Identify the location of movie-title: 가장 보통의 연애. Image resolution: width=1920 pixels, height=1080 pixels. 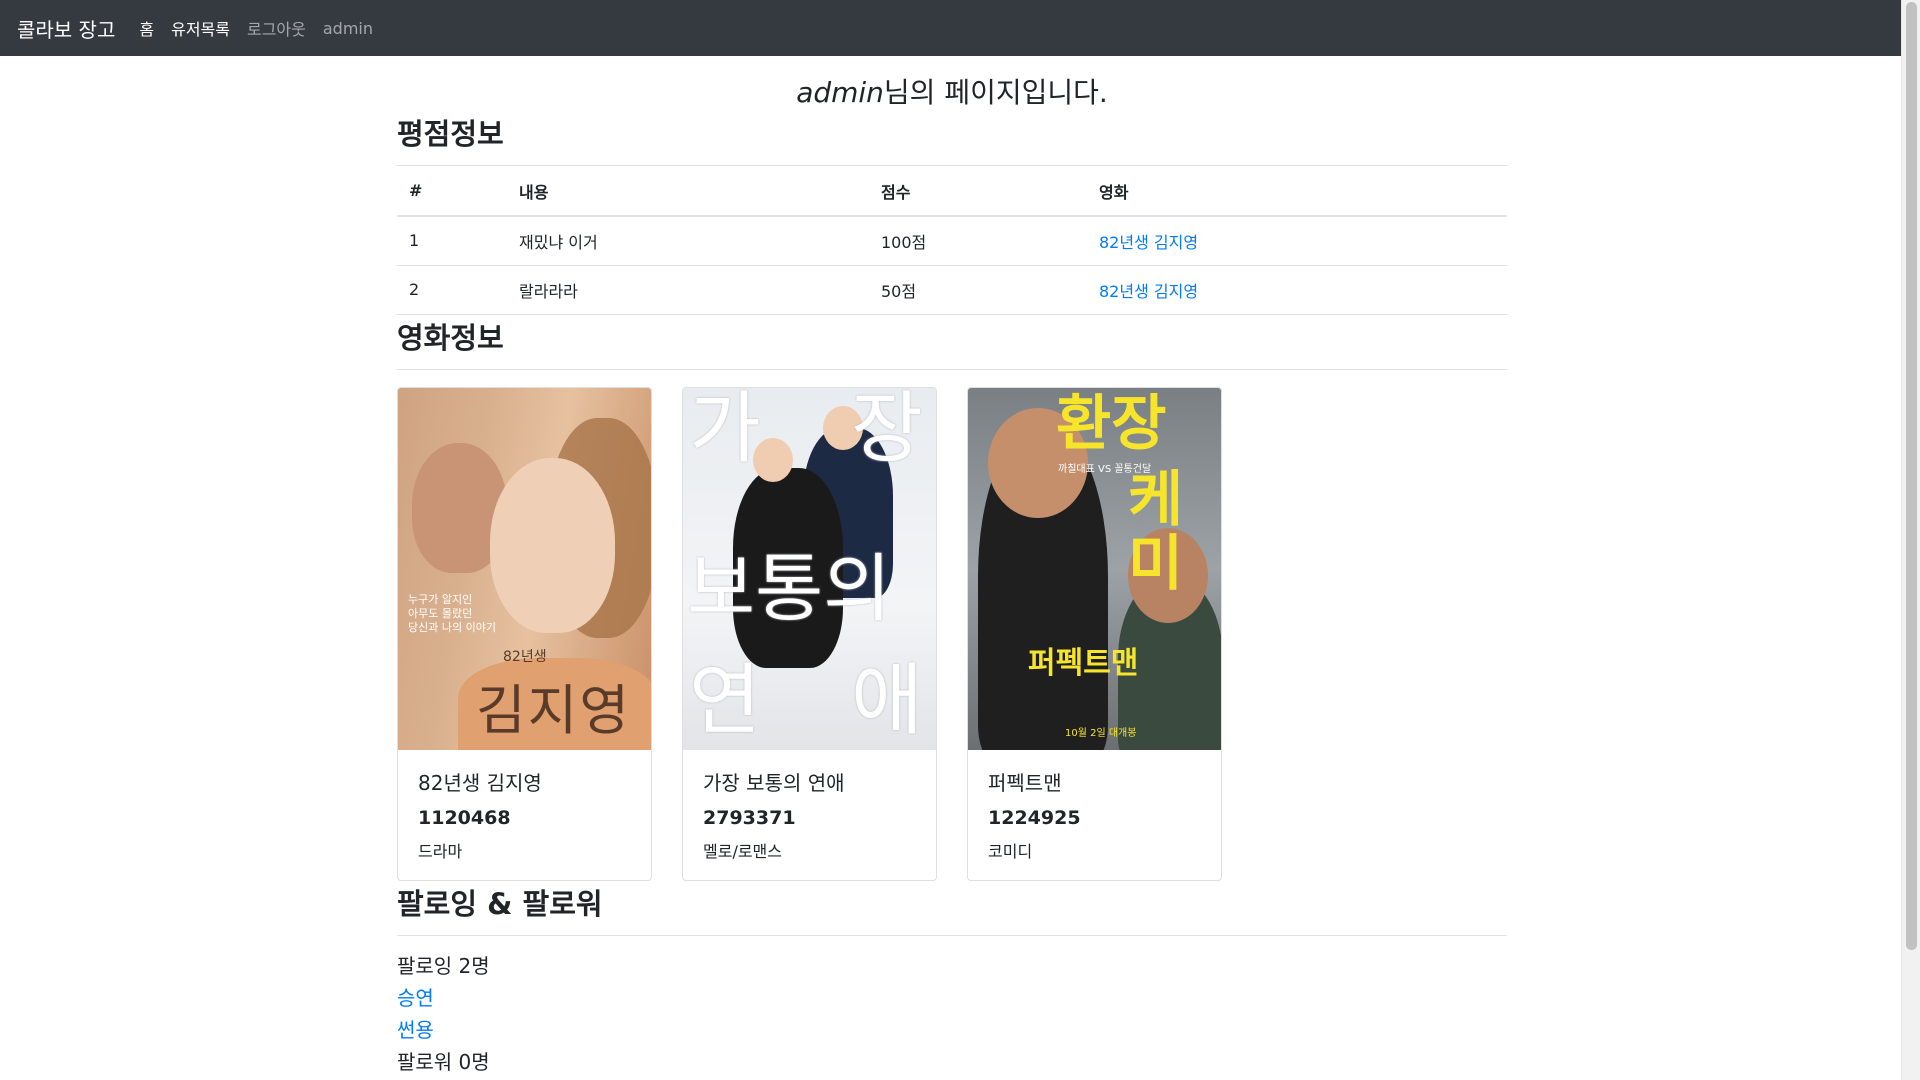
(774, 782).